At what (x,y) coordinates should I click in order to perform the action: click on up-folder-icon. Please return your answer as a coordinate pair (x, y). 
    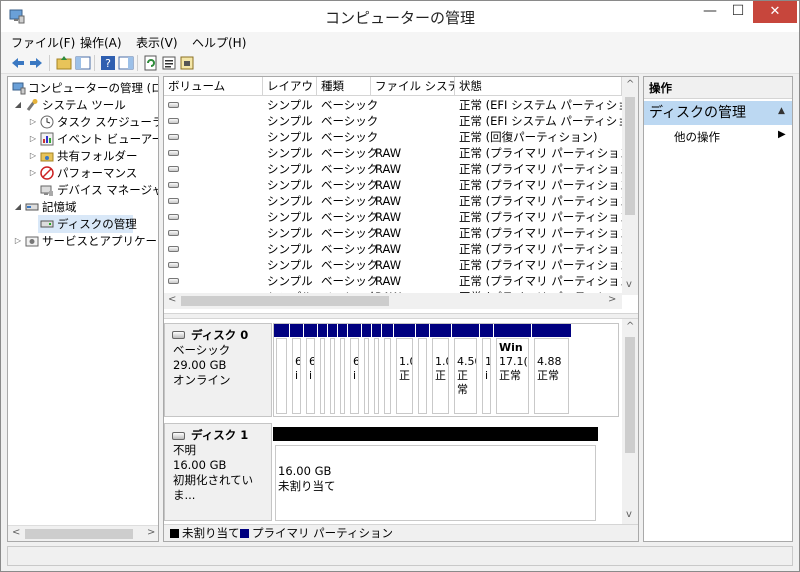
    Looking at the image, I should click on (64, 63).